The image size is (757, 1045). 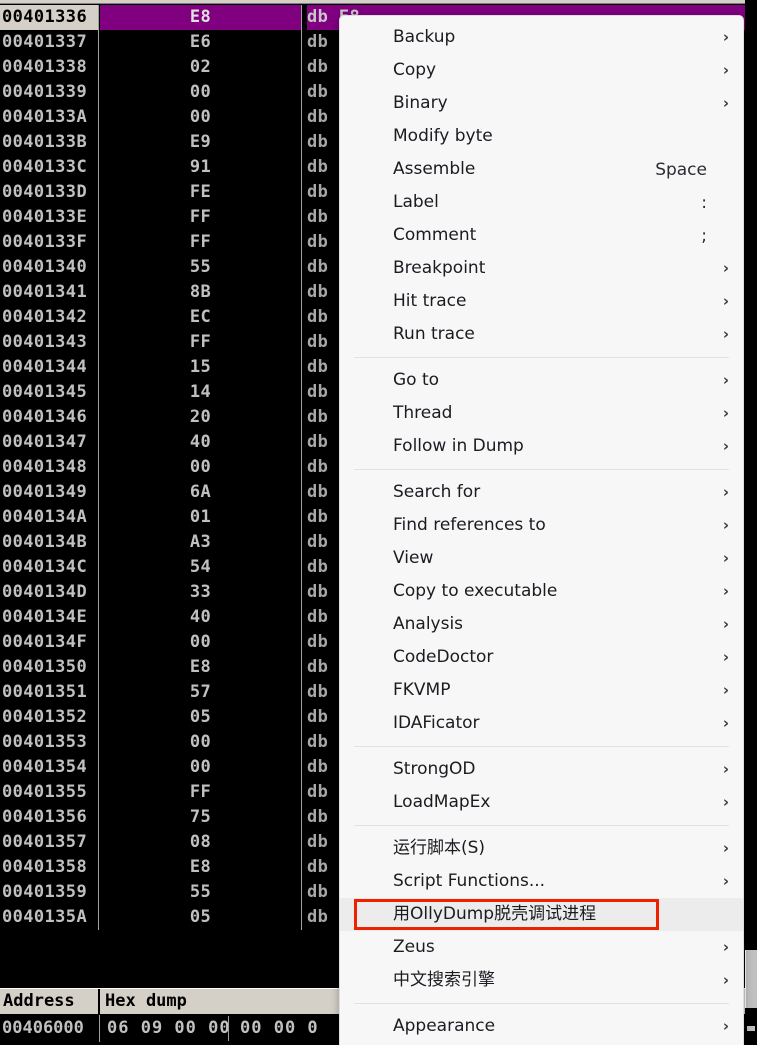 I want to click on disassembly-bytes: E8, so click(x=201, y=667).